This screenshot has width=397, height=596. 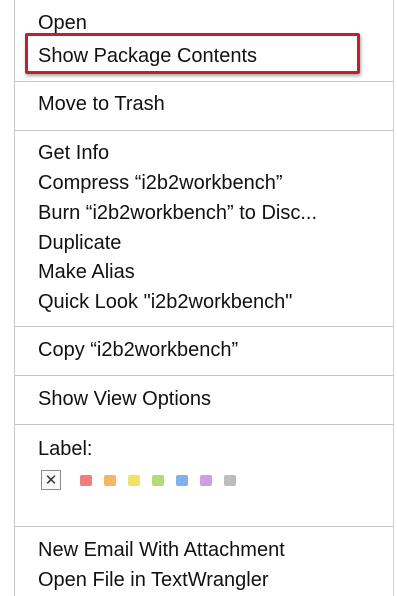 What do you see at coordinates (79, 243) in the screenshot?
I see `menu-item-duplicate: Duplicate` at bounding box center [79, 243].